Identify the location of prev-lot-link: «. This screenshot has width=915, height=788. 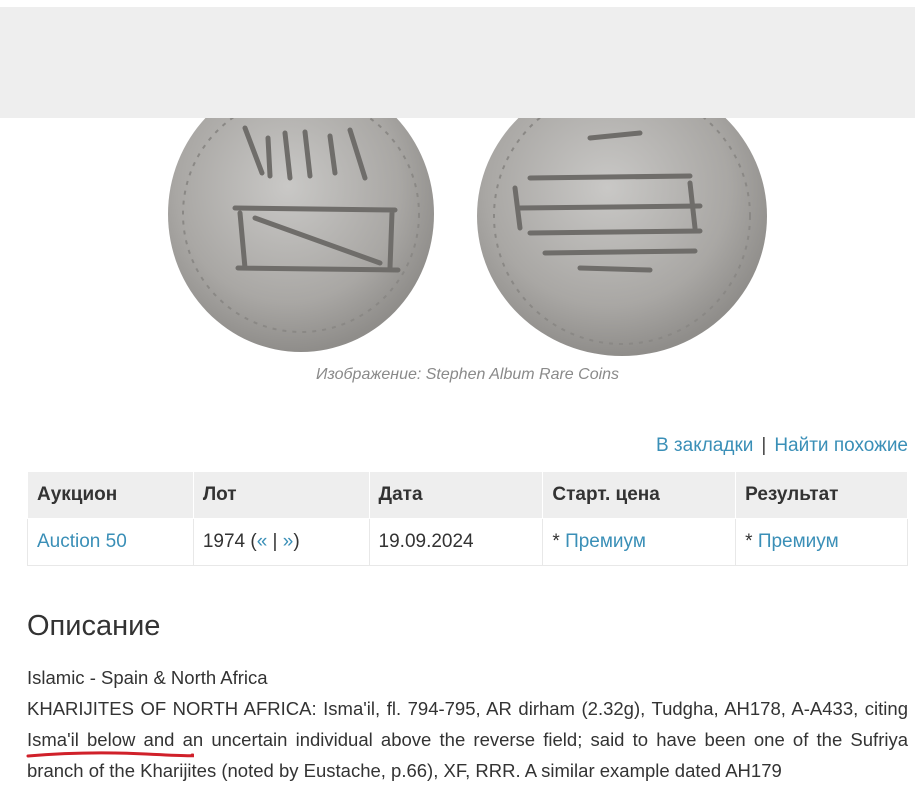
(262, 541).